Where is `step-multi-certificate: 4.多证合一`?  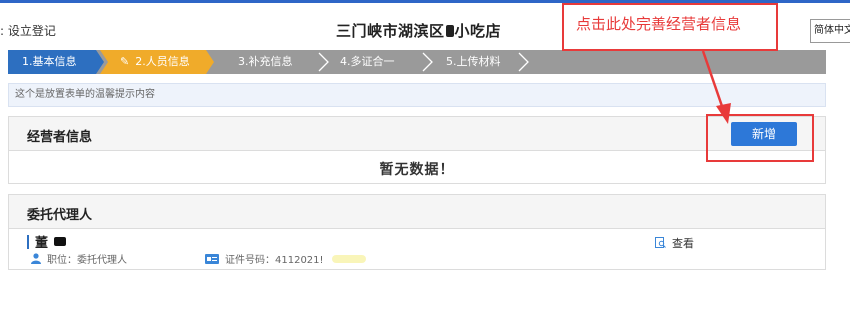
step-multi-certificate: 4.多证合一 is located at coordinates (367, 62).